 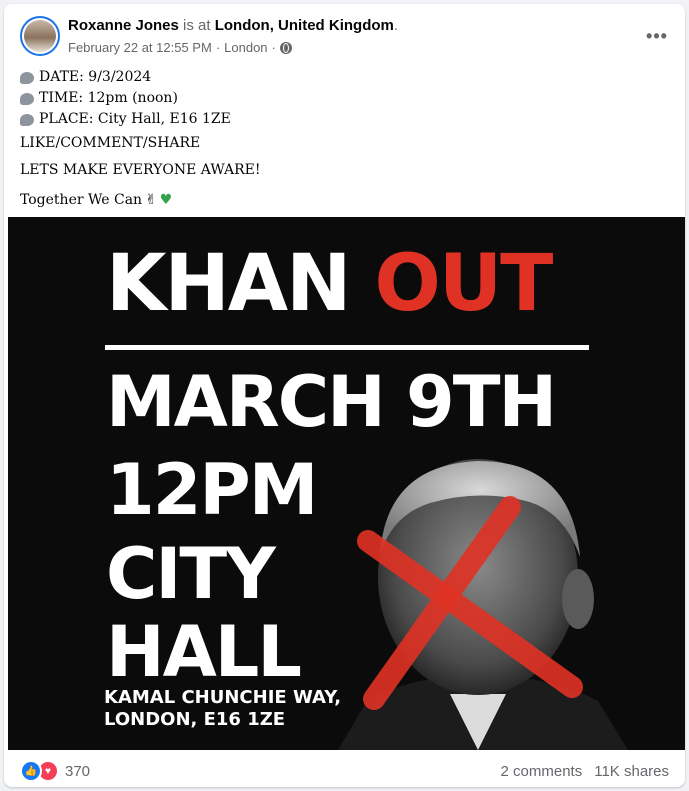 I want to click on poster-headline: KHAN OUT, so click(x=329, y=284).